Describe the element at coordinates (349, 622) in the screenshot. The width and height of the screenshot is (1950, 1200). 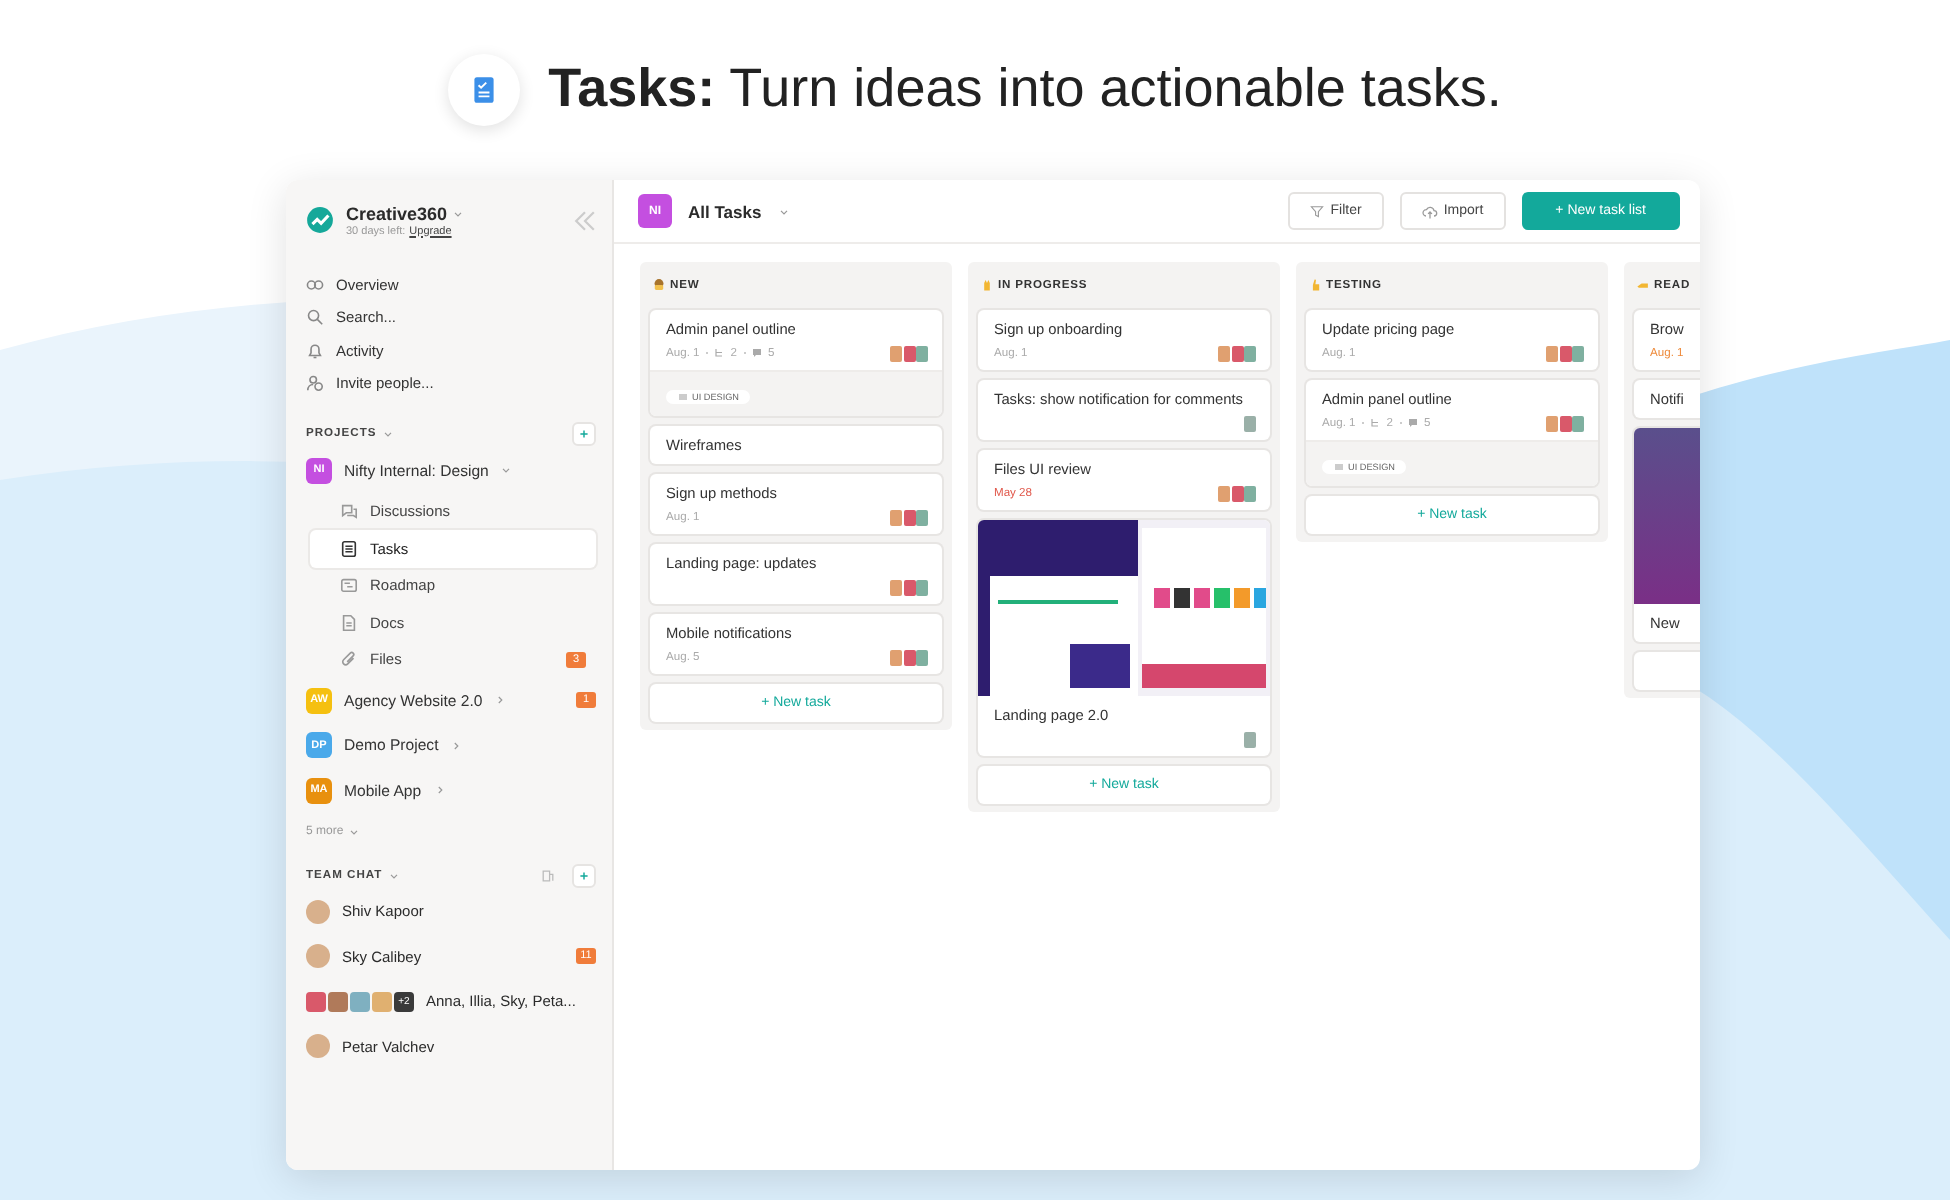
I see `document-icon` at that location.